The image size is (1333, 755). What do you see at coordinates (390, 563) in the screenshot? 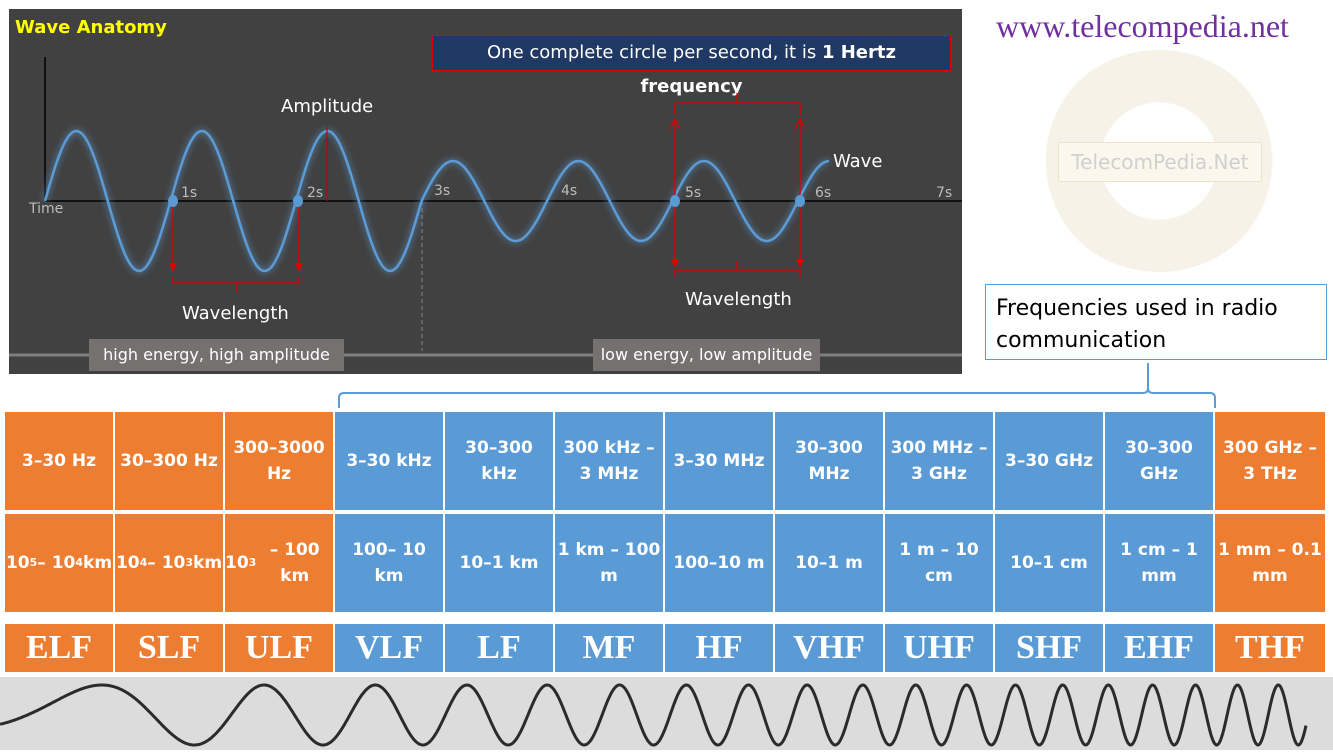
I see `wavelength-cell: 100– 10 km` at bounding box center [390, 563].